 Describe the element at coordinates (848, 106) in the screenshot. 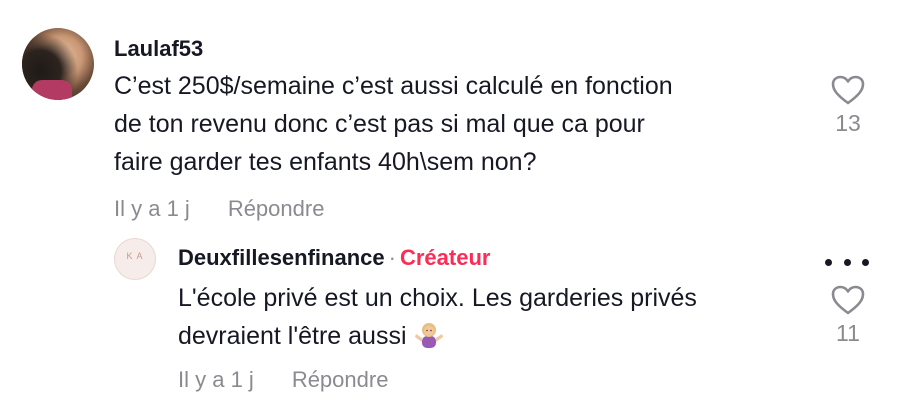

I see `like-button: 13` at that location.